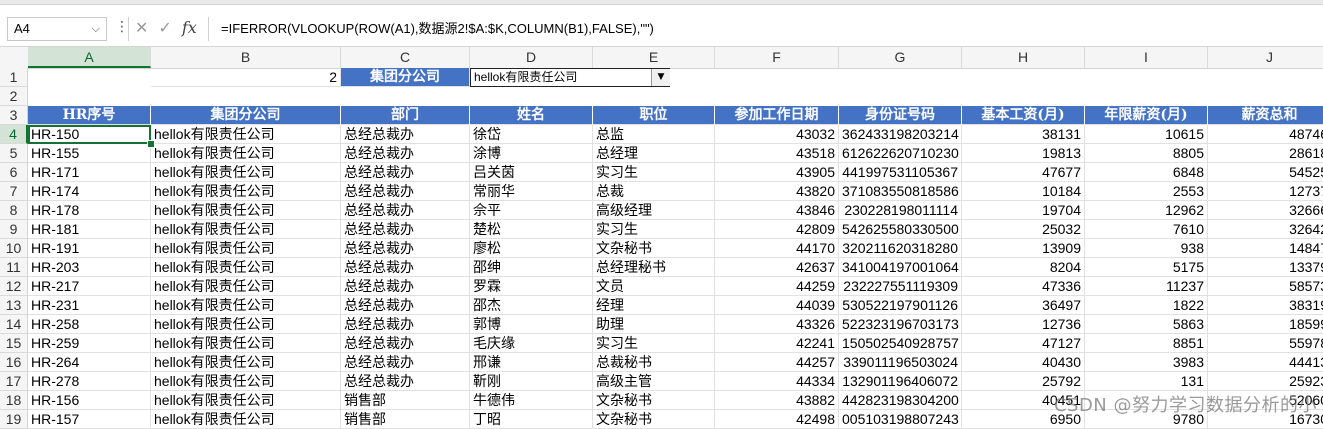 The height and width of the screenshot is (429, 1323). Describe the element at coordinates (777, 343) in the screenshot. I see `table-cell: 42241` at that location.